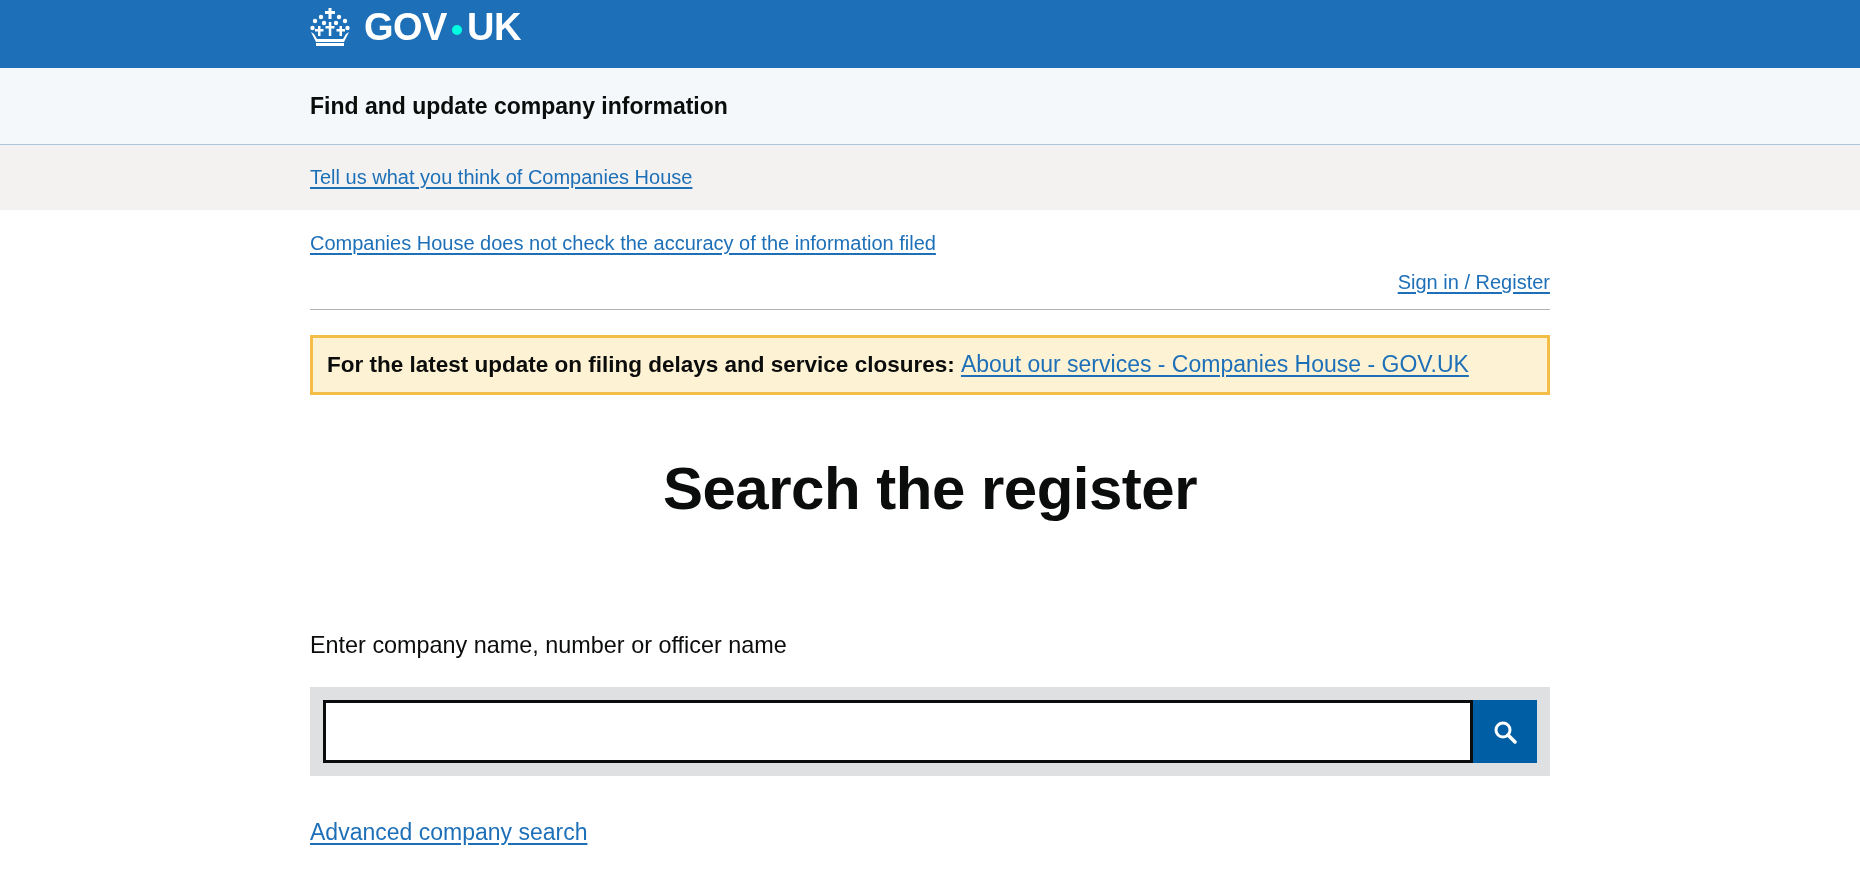 The height and width of the screenshot is (887, 1860). I want to click on logo-dot-icon, so click(456, 30).